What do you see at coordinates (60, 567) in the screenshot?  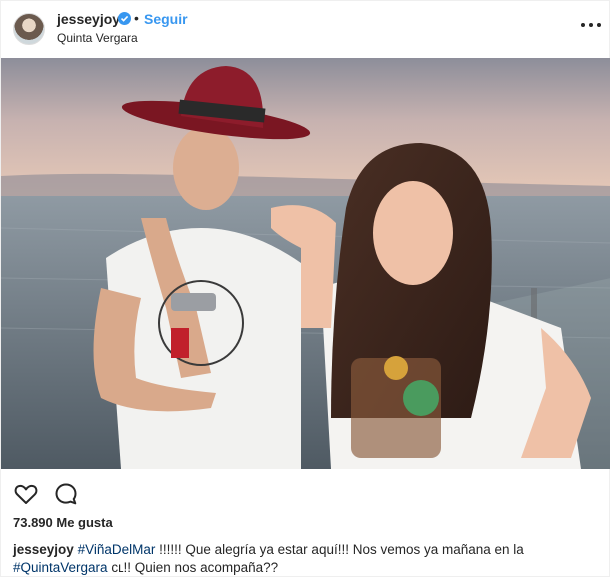 I see `hashtag-link: #QuintaVergara` at bounding box center [60, 567].